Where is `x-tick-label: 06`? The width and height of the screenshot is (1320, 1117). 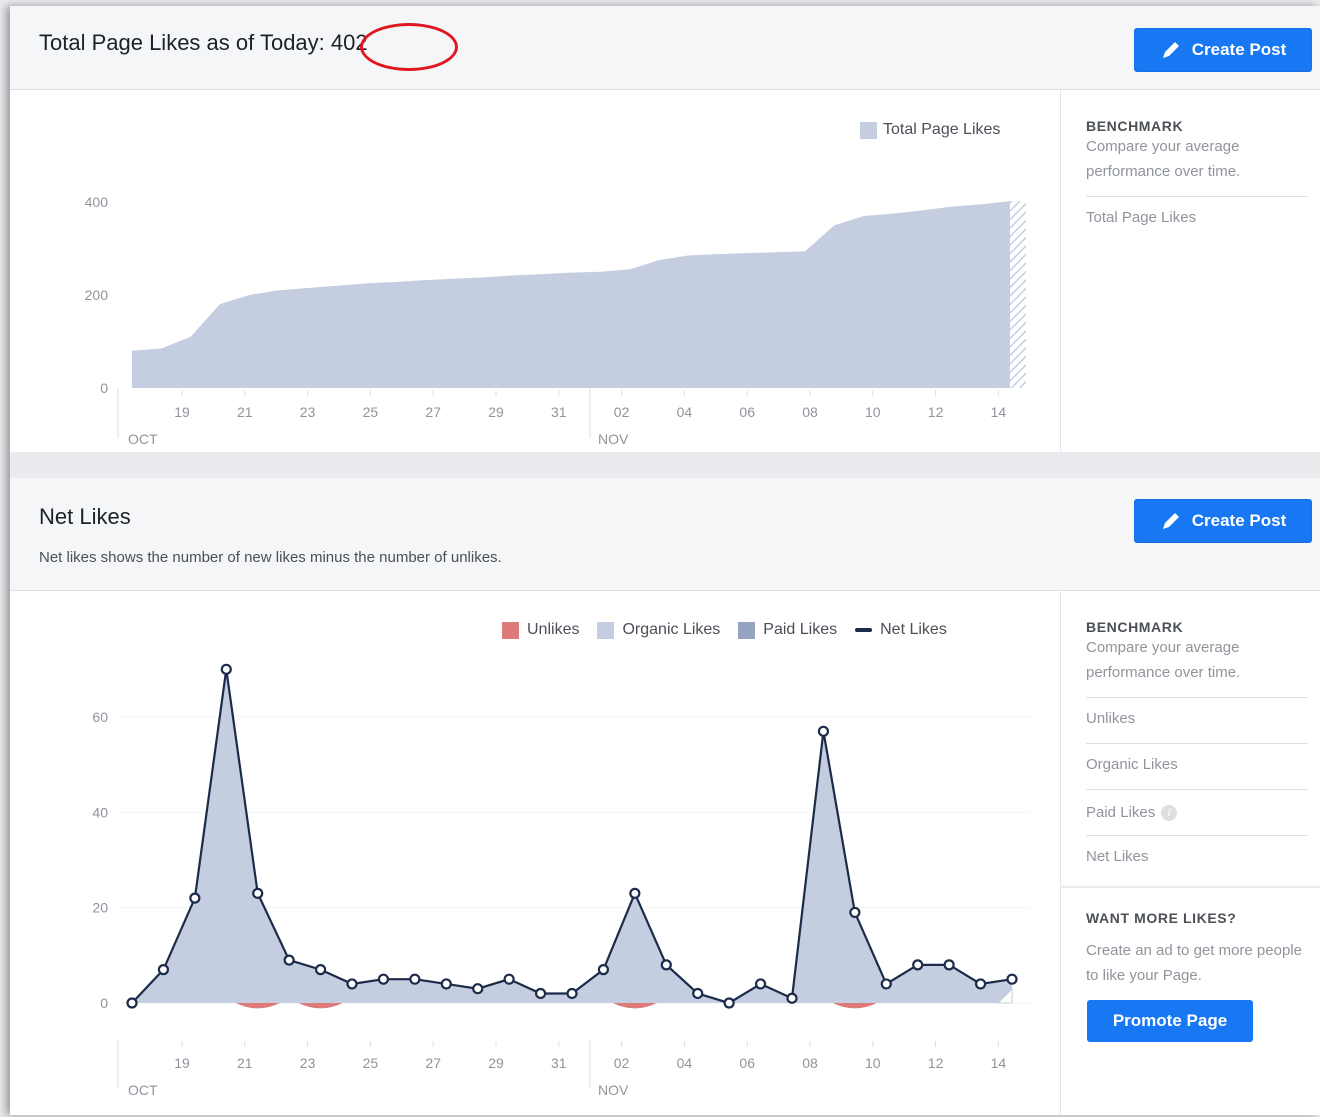
x-tick-label: 06 is located at coordinates (747, 412).